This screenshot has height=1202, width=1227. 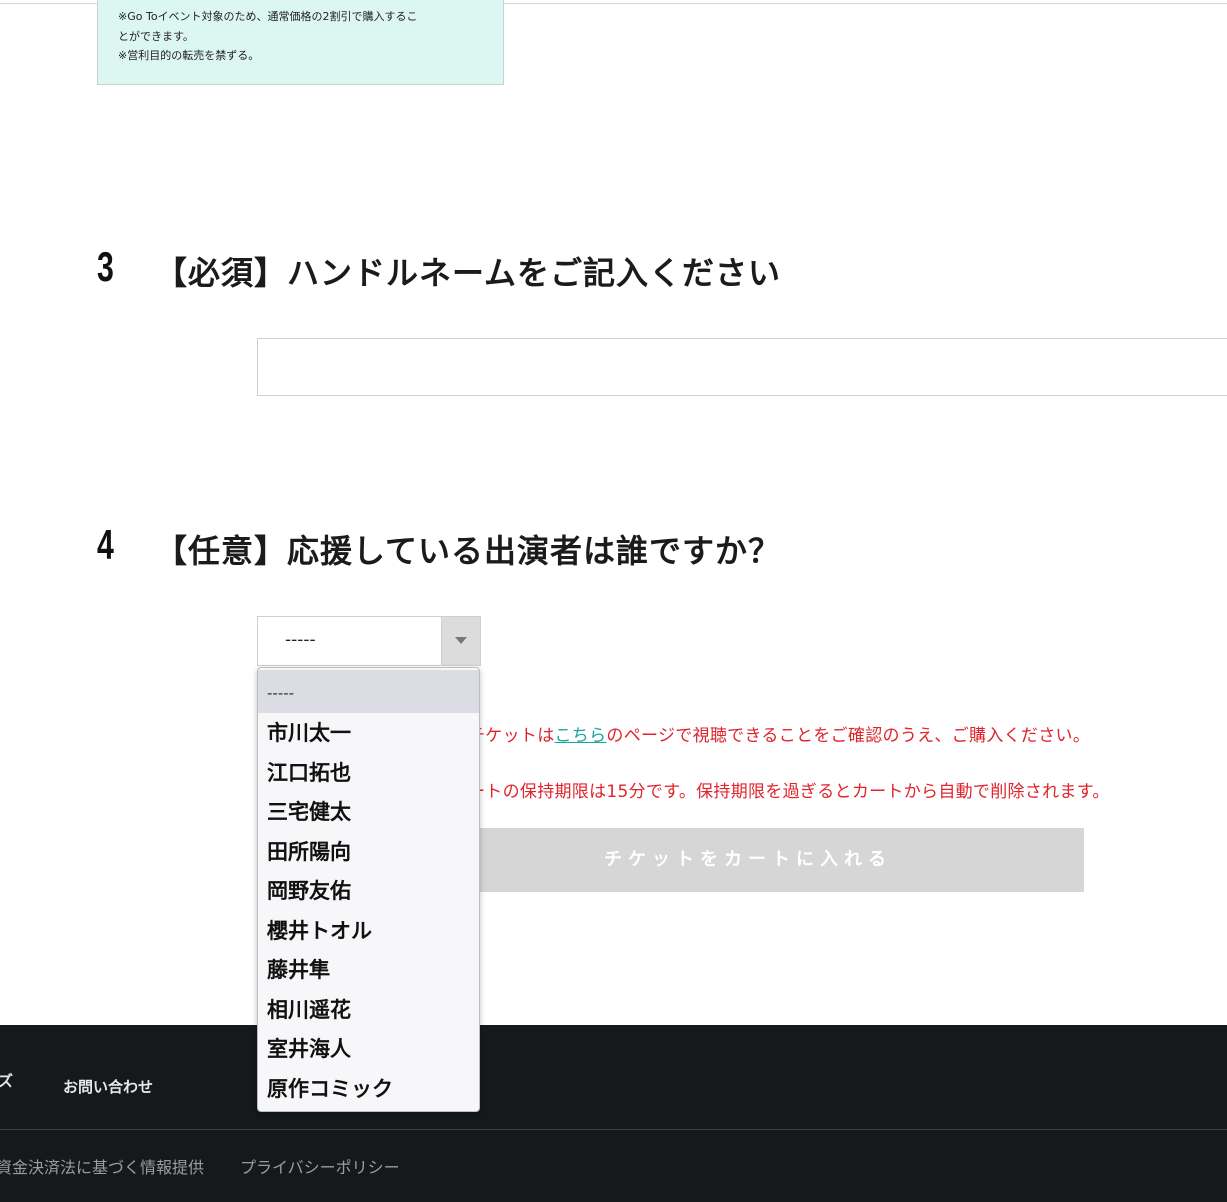 What do you see at coordinates (300, 640) in the screenshot?
I see `performer-select-value: -----` at bounding box center [300, 640].